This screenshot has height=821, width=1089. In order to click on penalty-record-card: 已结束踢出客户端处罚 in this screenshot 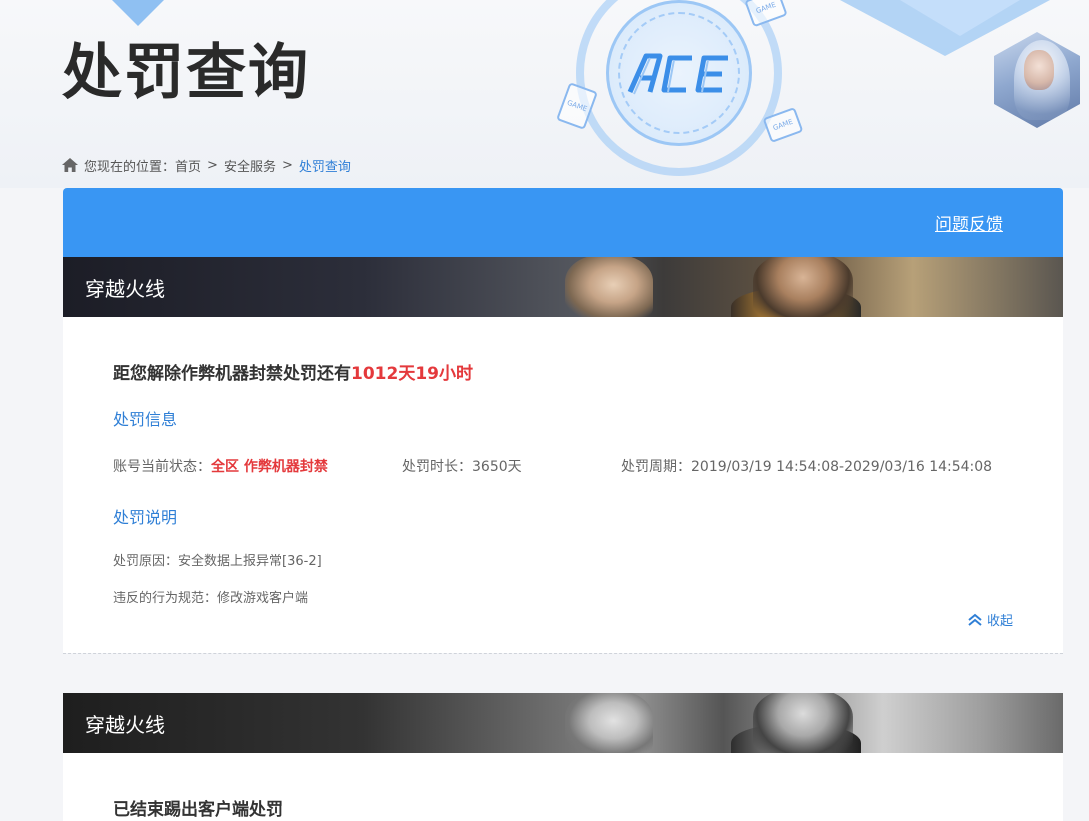, I will do `click(563, 787)`.